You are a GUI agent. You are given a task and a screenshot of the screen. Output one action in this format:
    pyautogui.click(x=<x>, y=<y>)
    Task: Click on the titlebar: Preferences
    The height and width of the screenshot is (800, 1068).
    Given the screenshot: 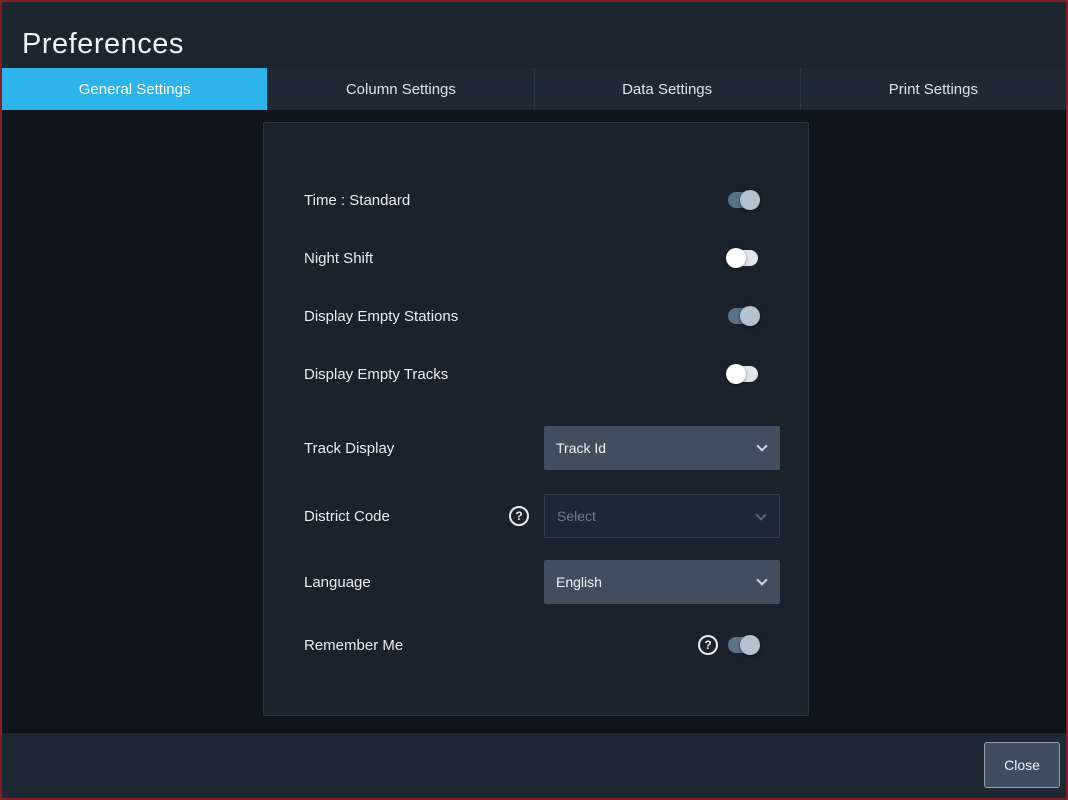 What is the action you would take?
    pyautogui.click(x=534, y=35)
    